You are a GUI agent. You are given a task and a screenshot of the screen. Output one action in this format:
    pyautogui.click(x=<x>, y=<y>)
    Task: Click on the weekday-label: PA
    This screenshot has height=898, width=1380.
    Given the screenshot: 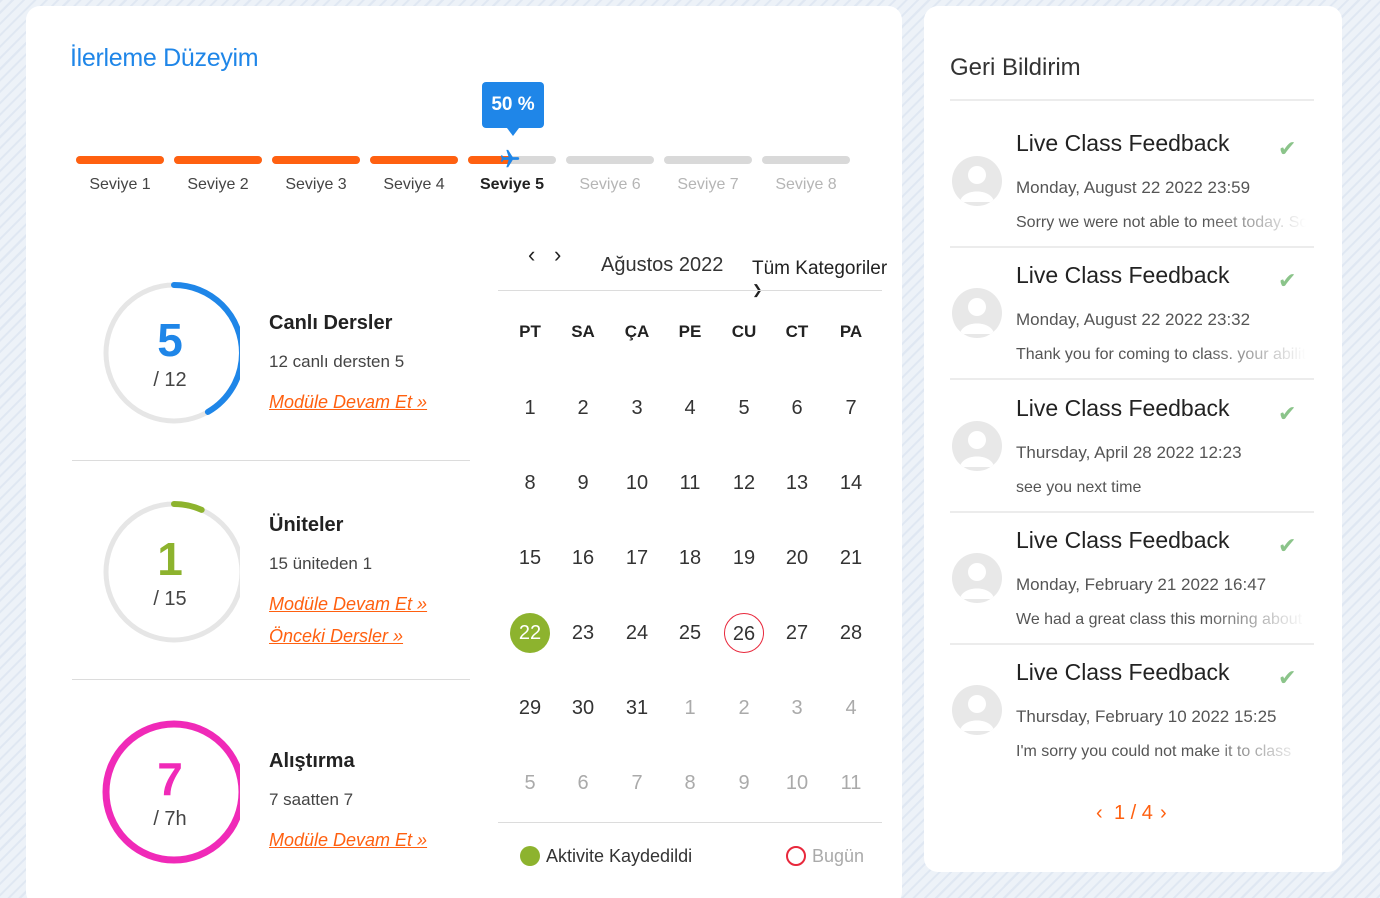 What is the action you would take?
    pyautogui.click(x=851, y=331)
    